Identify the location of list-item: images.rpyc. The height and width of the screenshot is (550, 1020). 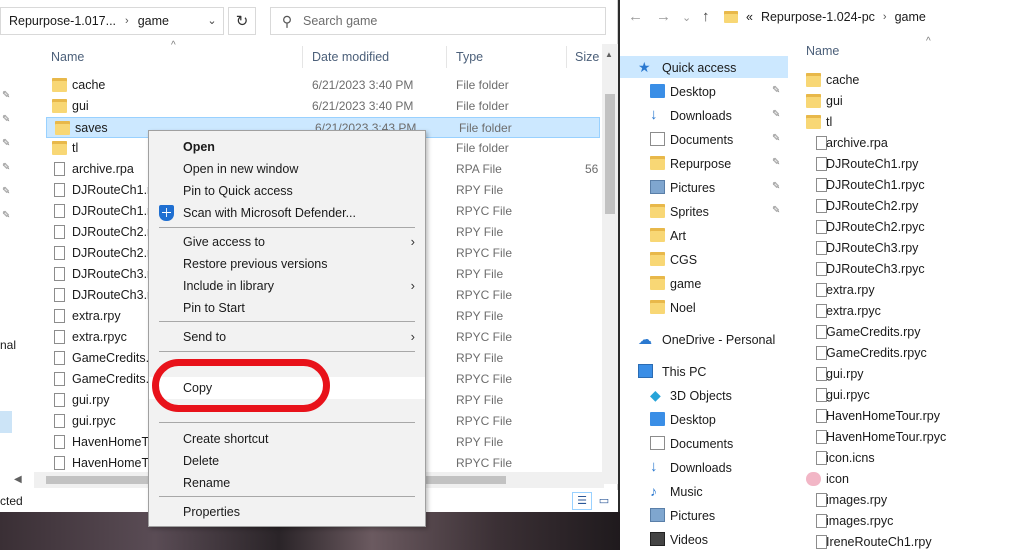
(911, 521).